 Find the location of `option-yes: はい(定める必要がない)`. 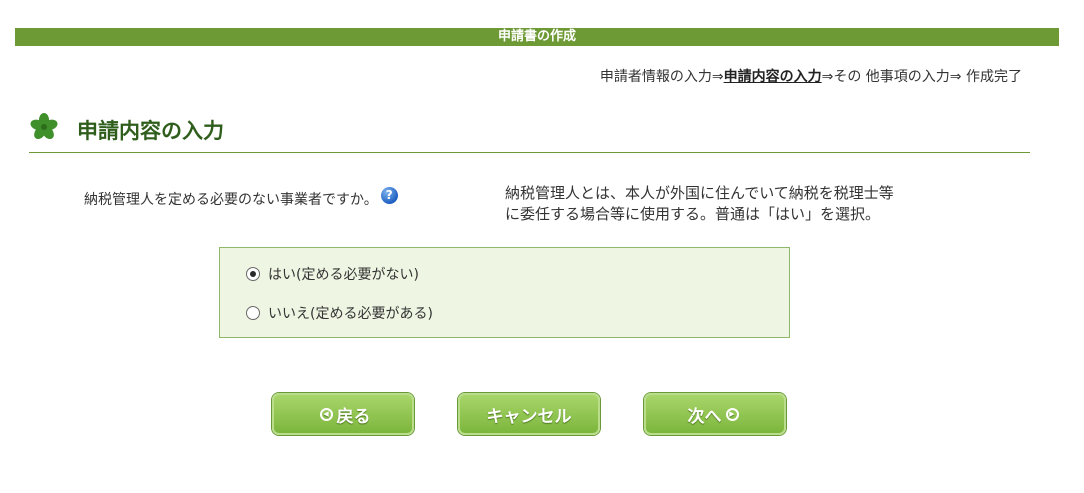

option-yes: はい(定める必要がない) is located at coordinates (332, 274).